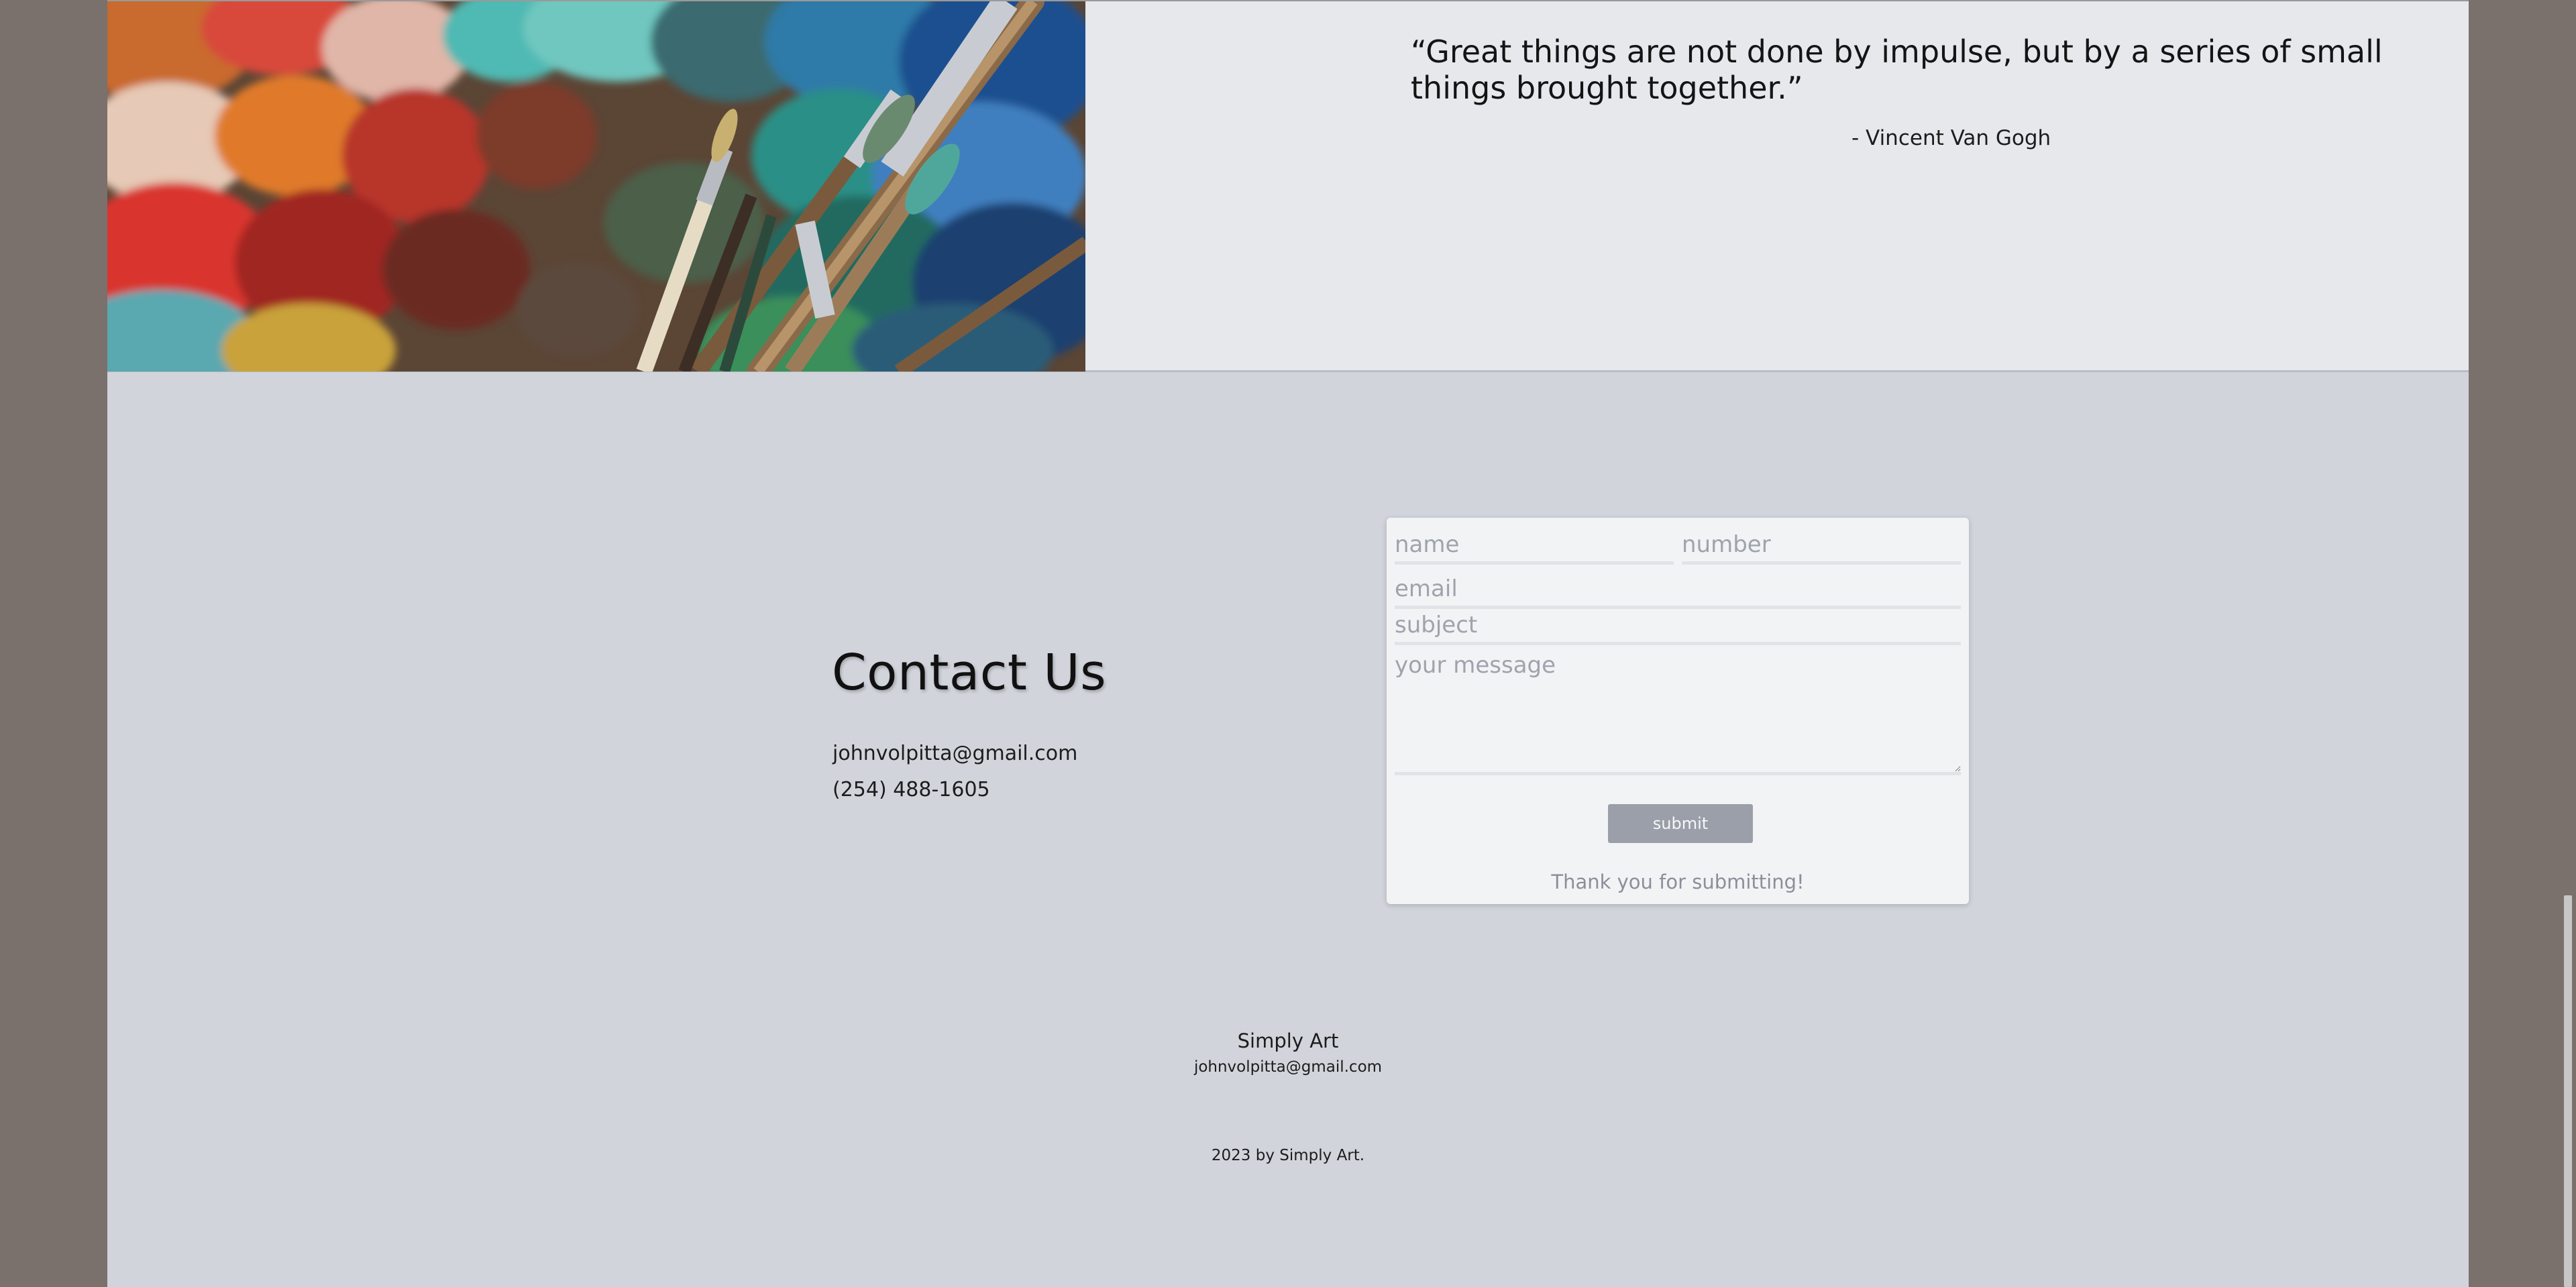  What do you see at coordinates (911, 789) in the screenshot?
I see `contact-phone: (254) 488-1605` at bounding box center [911, 789].